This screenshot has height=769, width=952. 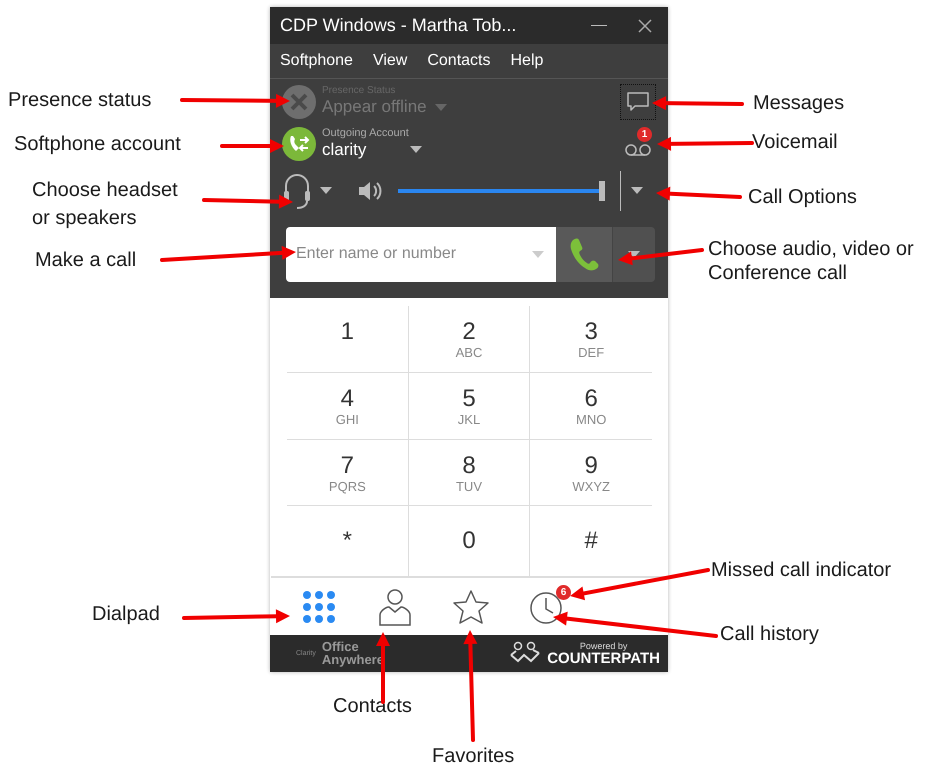 I want to click on call-button, so click(x=584, y=254).